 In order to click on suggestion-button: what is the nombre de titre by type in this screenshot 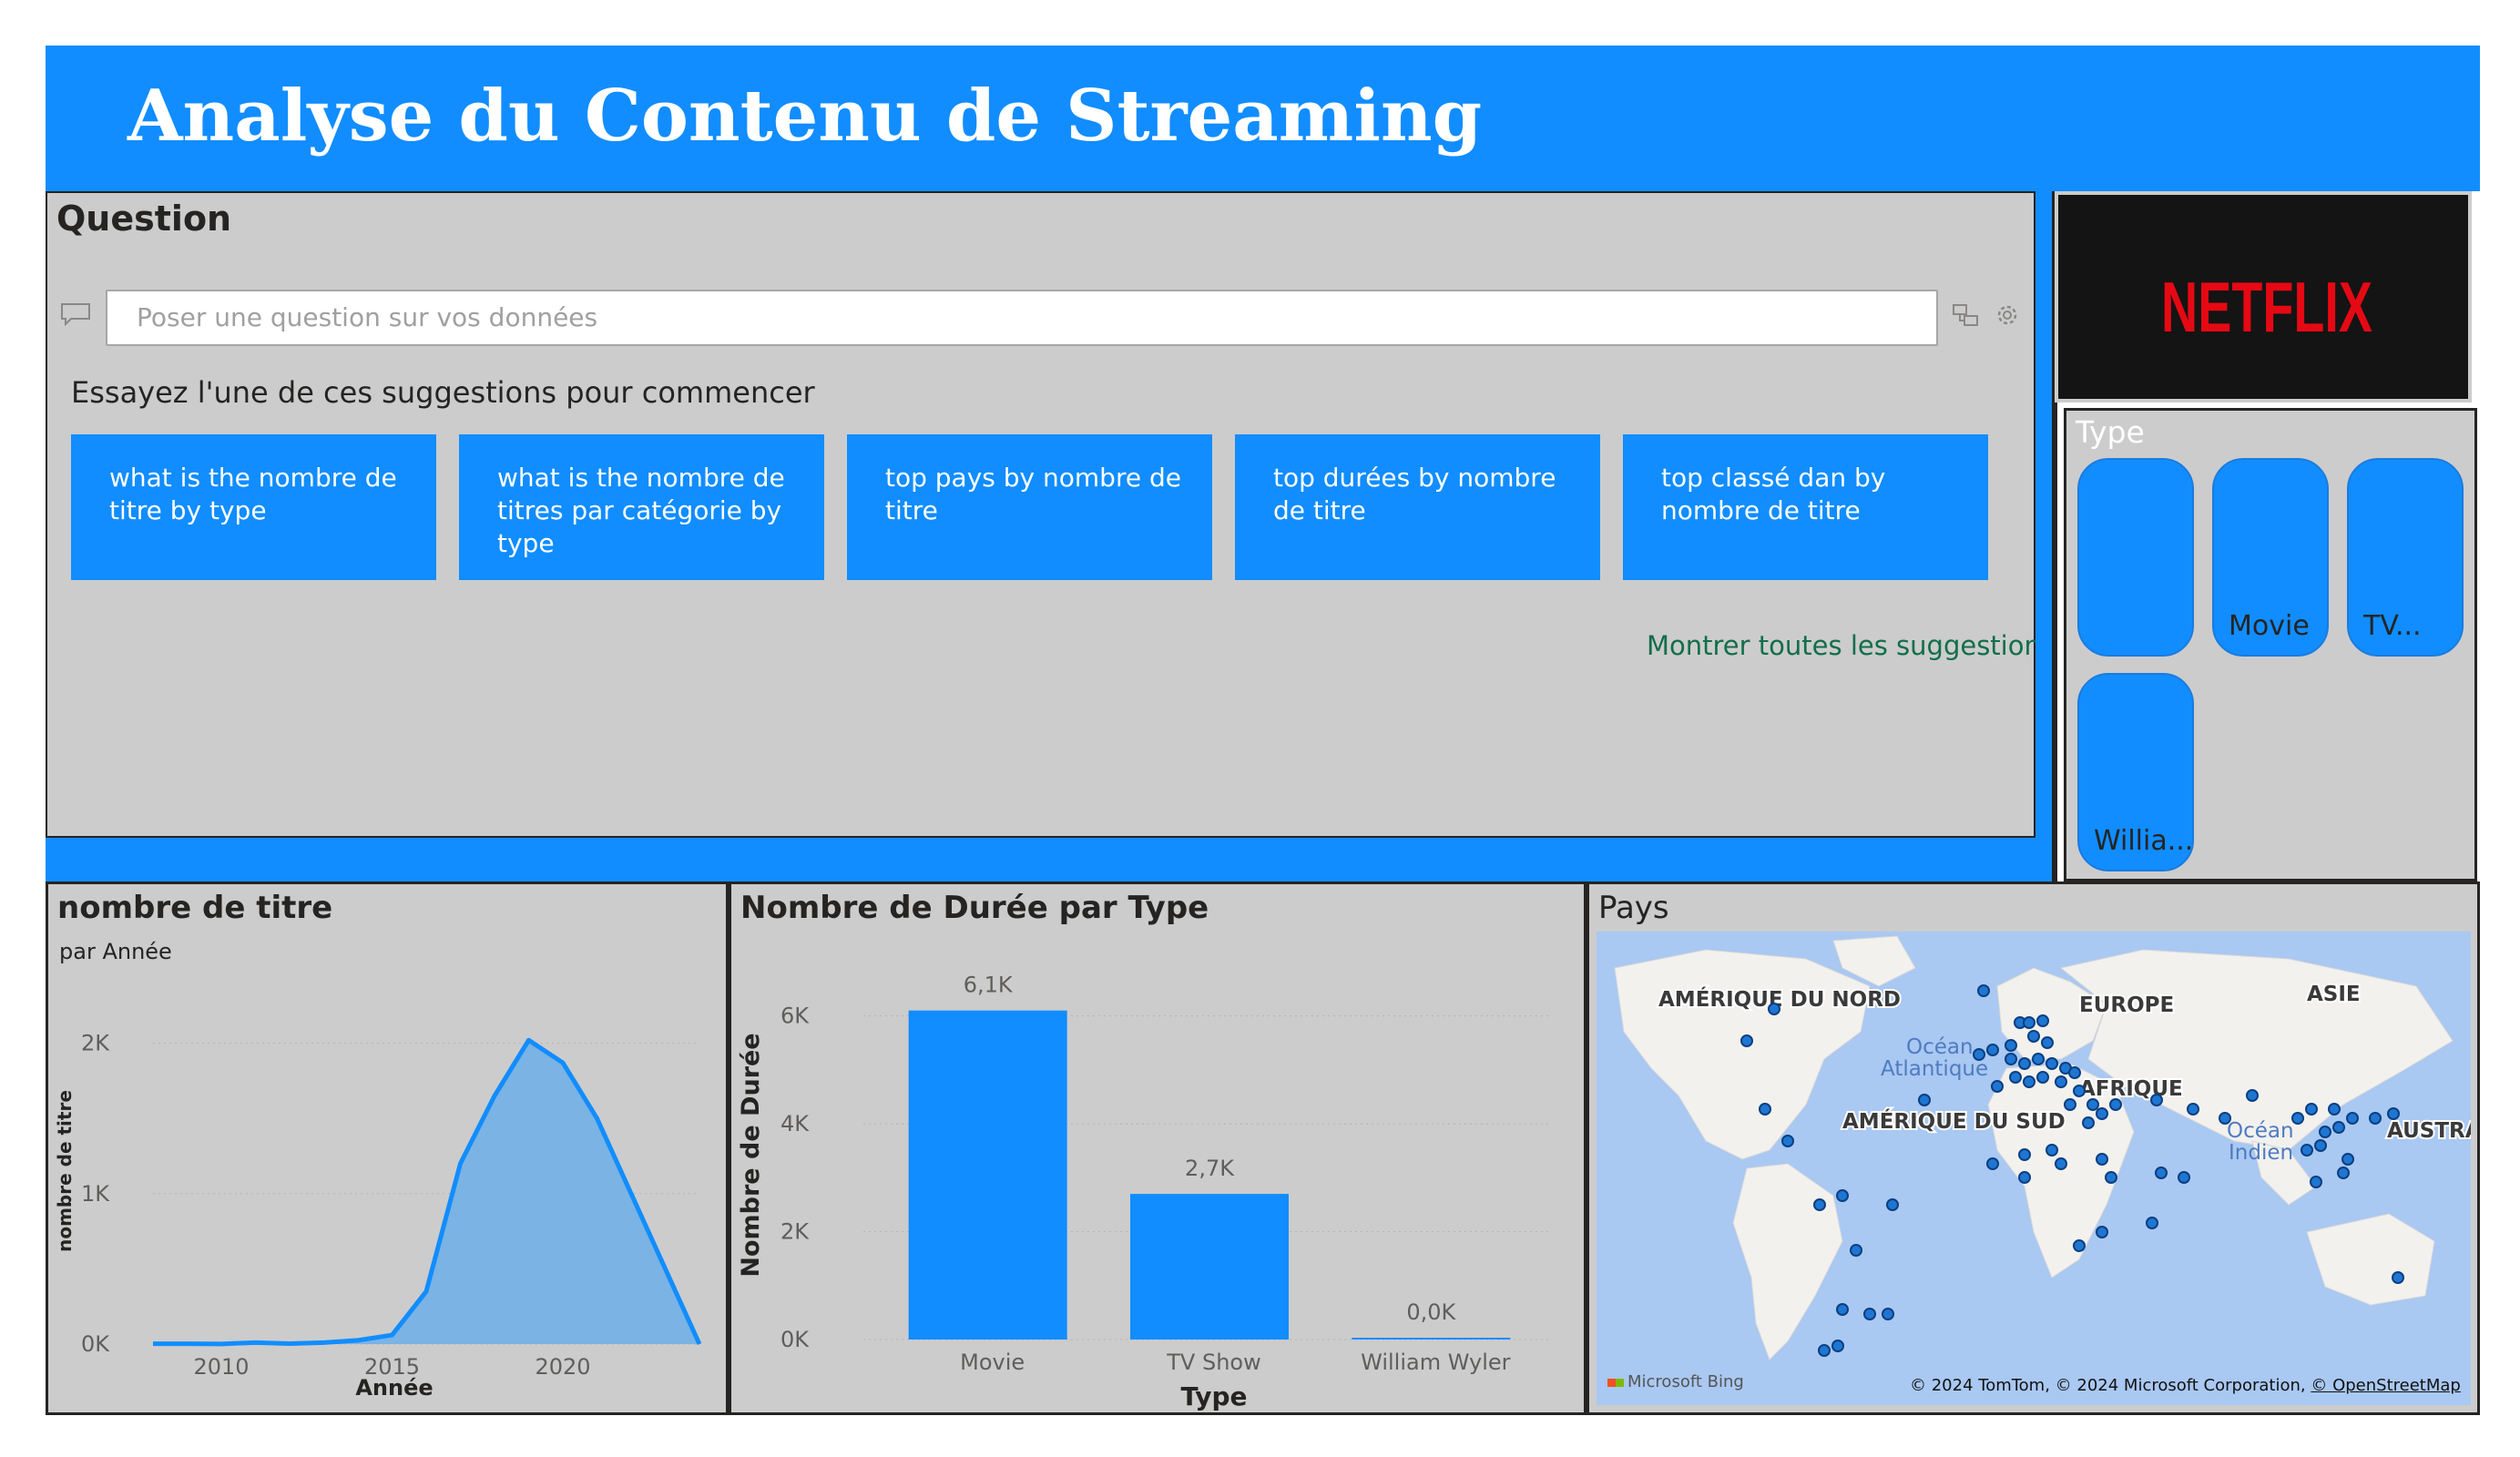, I will do `click(253, 507)`.